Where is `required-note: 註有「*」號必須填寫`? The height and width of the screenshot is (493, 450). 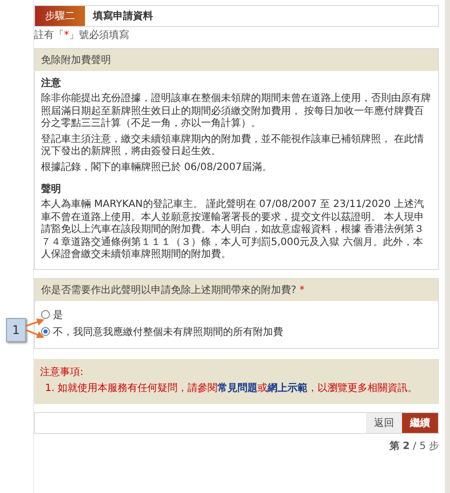 required-note: 註有「*」號必須填寫 is located at coordinates (82, 35).